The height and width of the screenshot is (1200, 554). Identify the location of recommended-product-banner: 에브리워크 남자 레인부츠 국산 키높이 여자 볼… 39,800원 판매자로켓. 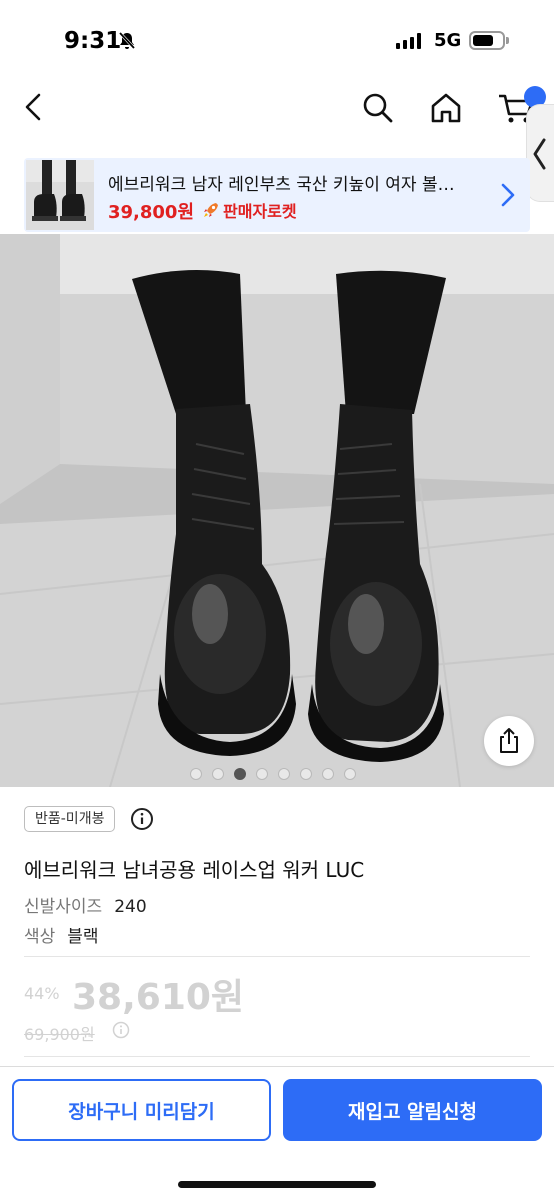
(277, 195).